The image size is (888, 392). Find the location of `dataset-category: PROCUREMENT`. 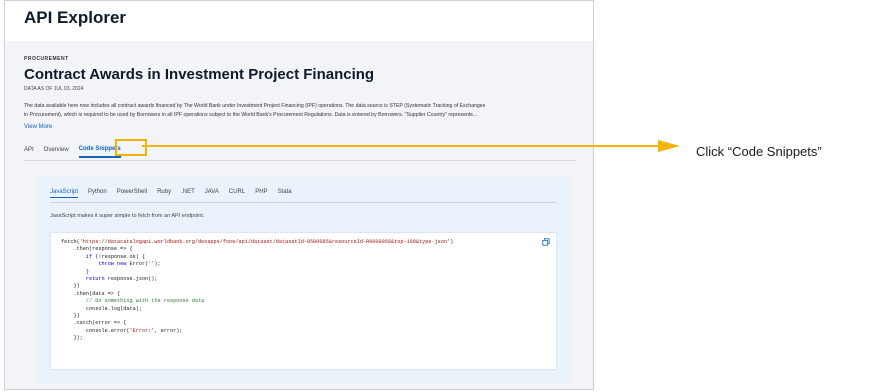

dataset-category: PROCUREMENT is located at coordinates (46, 59).